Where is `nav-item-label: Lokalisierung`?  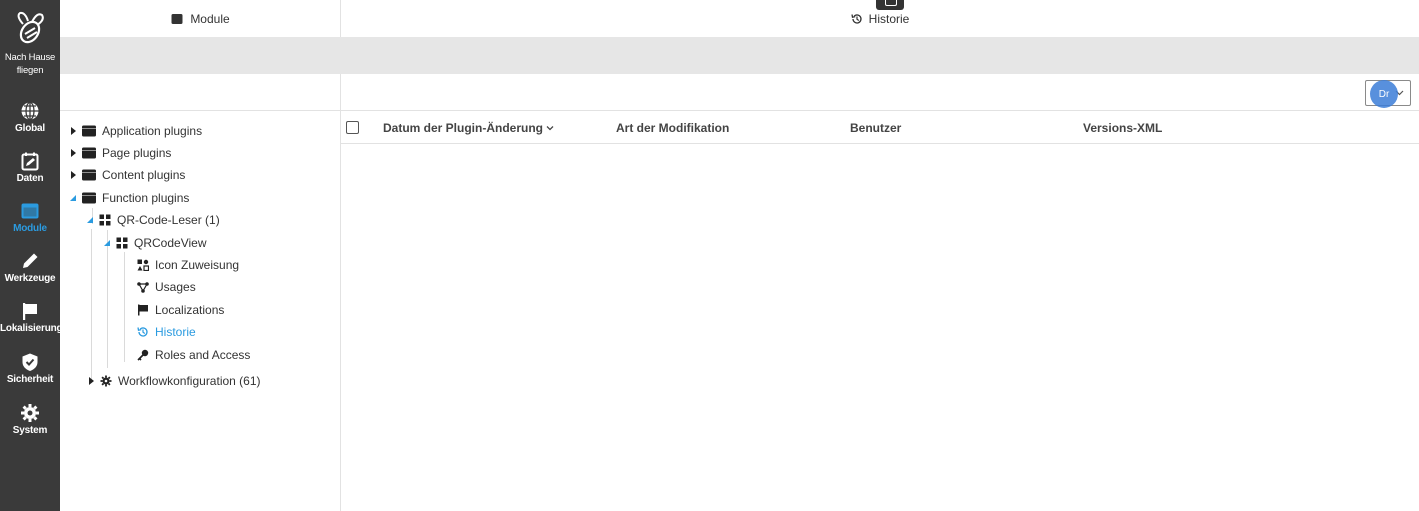 nav-item-label: Lokalisierung is located at coordinates (31, 328).